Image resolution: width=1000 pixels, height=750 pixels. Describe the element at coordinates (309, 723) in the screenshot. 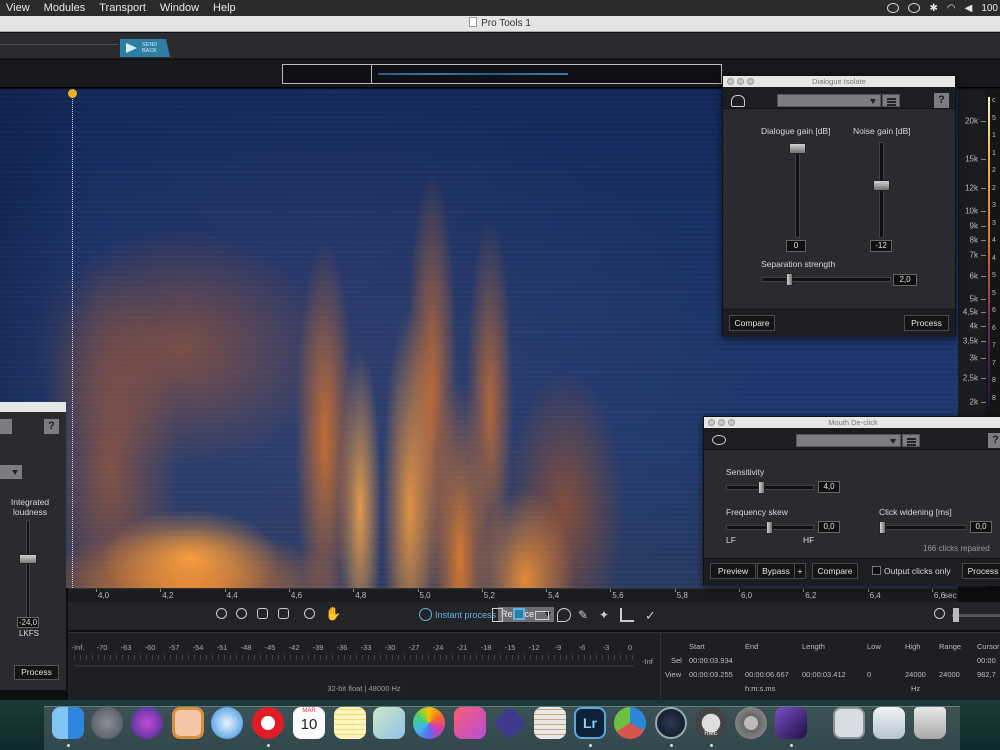

I see `calendar-icon: MAR 10` at that location.